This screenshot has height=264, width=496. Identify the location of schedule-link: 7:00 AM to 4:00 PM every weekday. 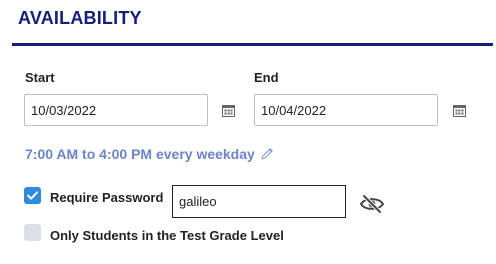
(150, 154).